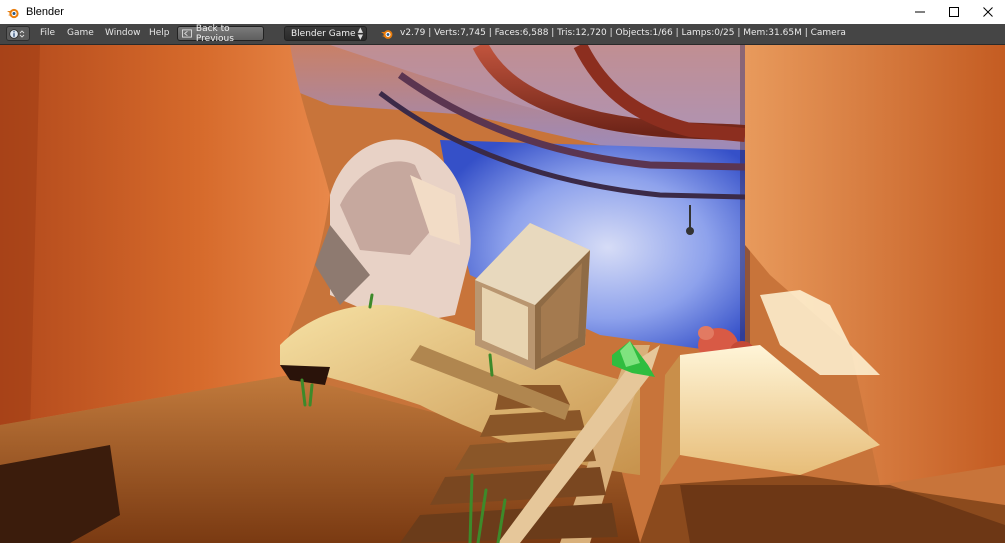 This screenshot has height=543, width=1005. I want to click on close-icon, so click(988, 12).